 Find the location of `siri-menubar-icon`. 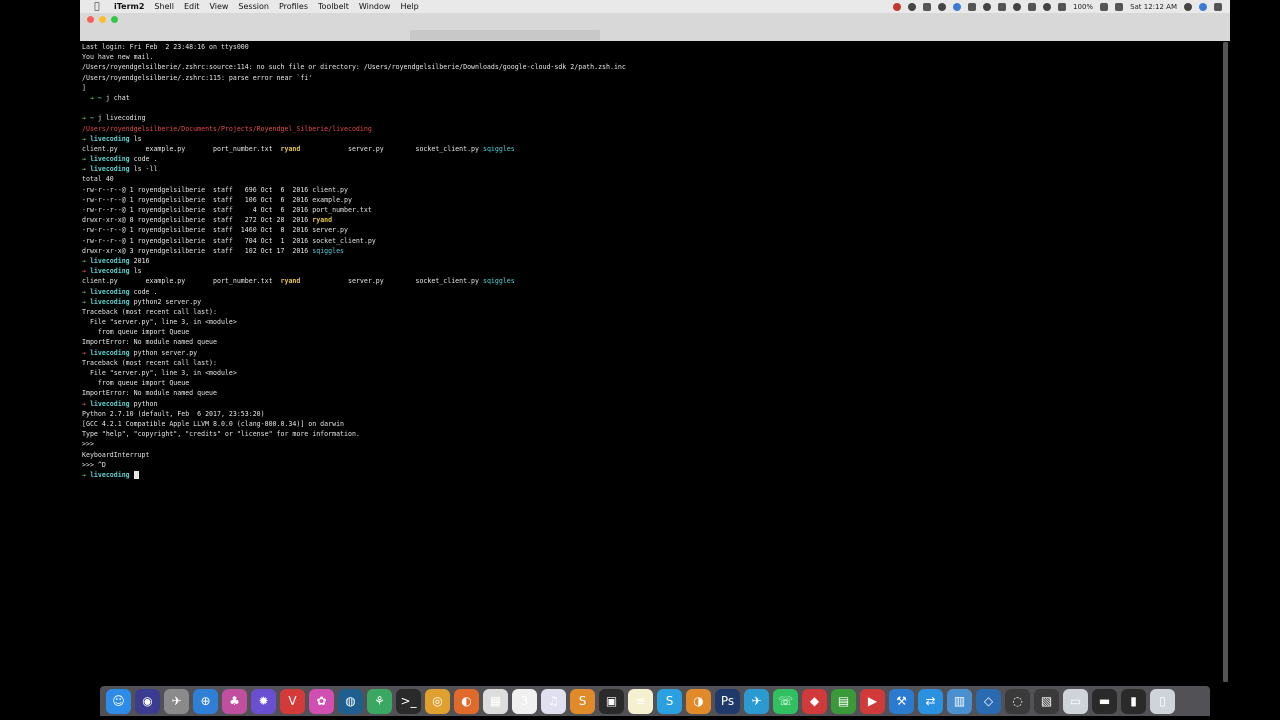

siri-menubar-icon is located at coordinates (1203, 6).